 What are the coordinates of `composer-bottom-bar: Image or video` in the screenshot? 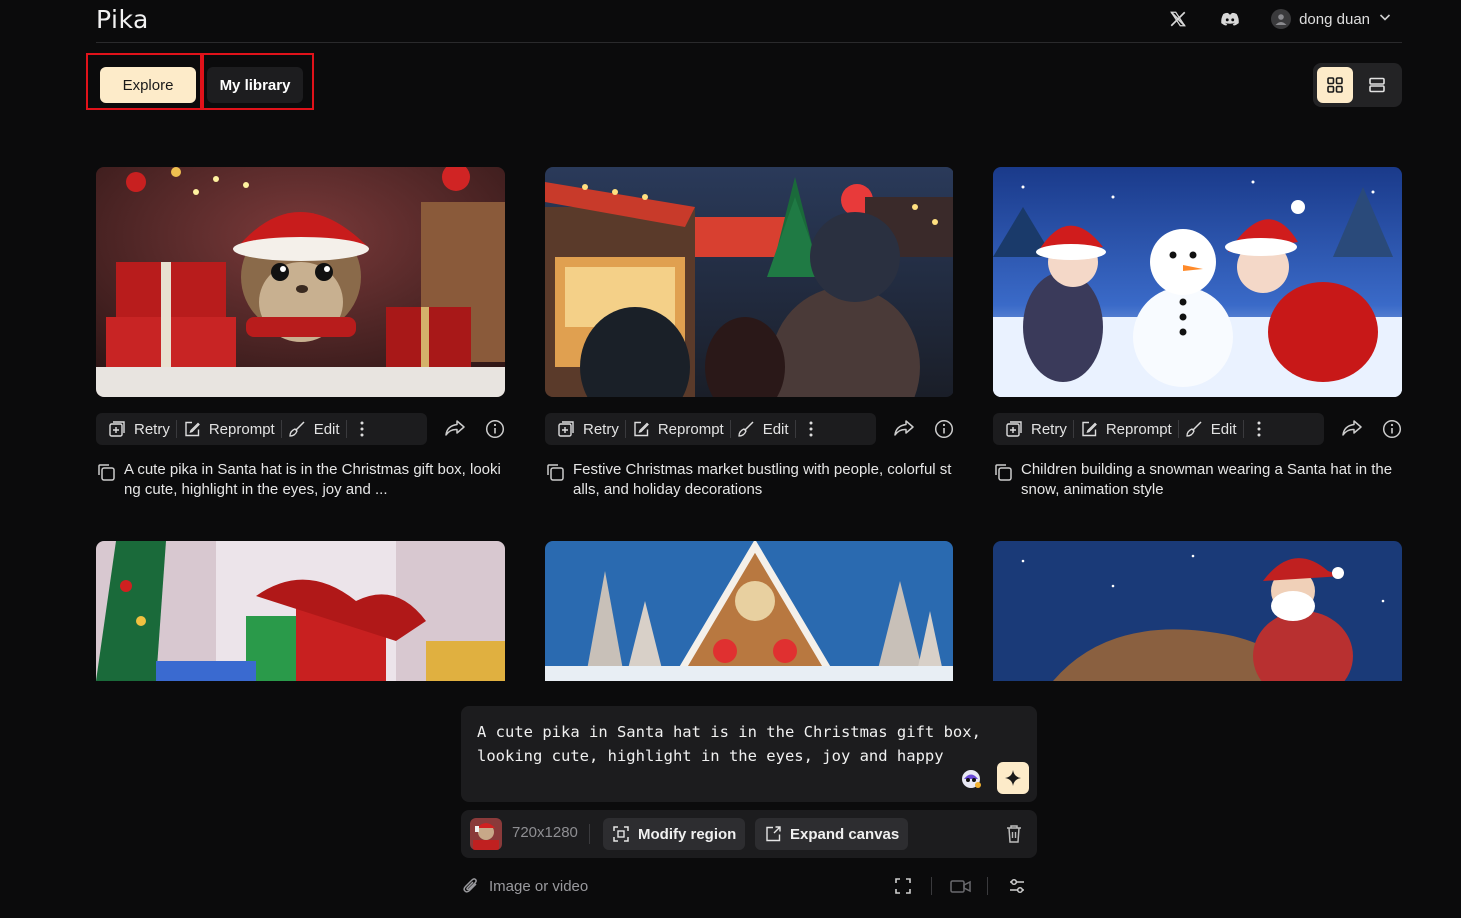 It's located at (749, 886).